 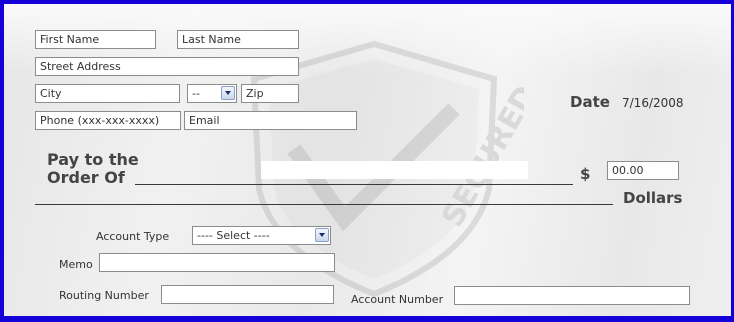 I want to click on account-type-select: ---- Select ----, so click(x=261, y=235).